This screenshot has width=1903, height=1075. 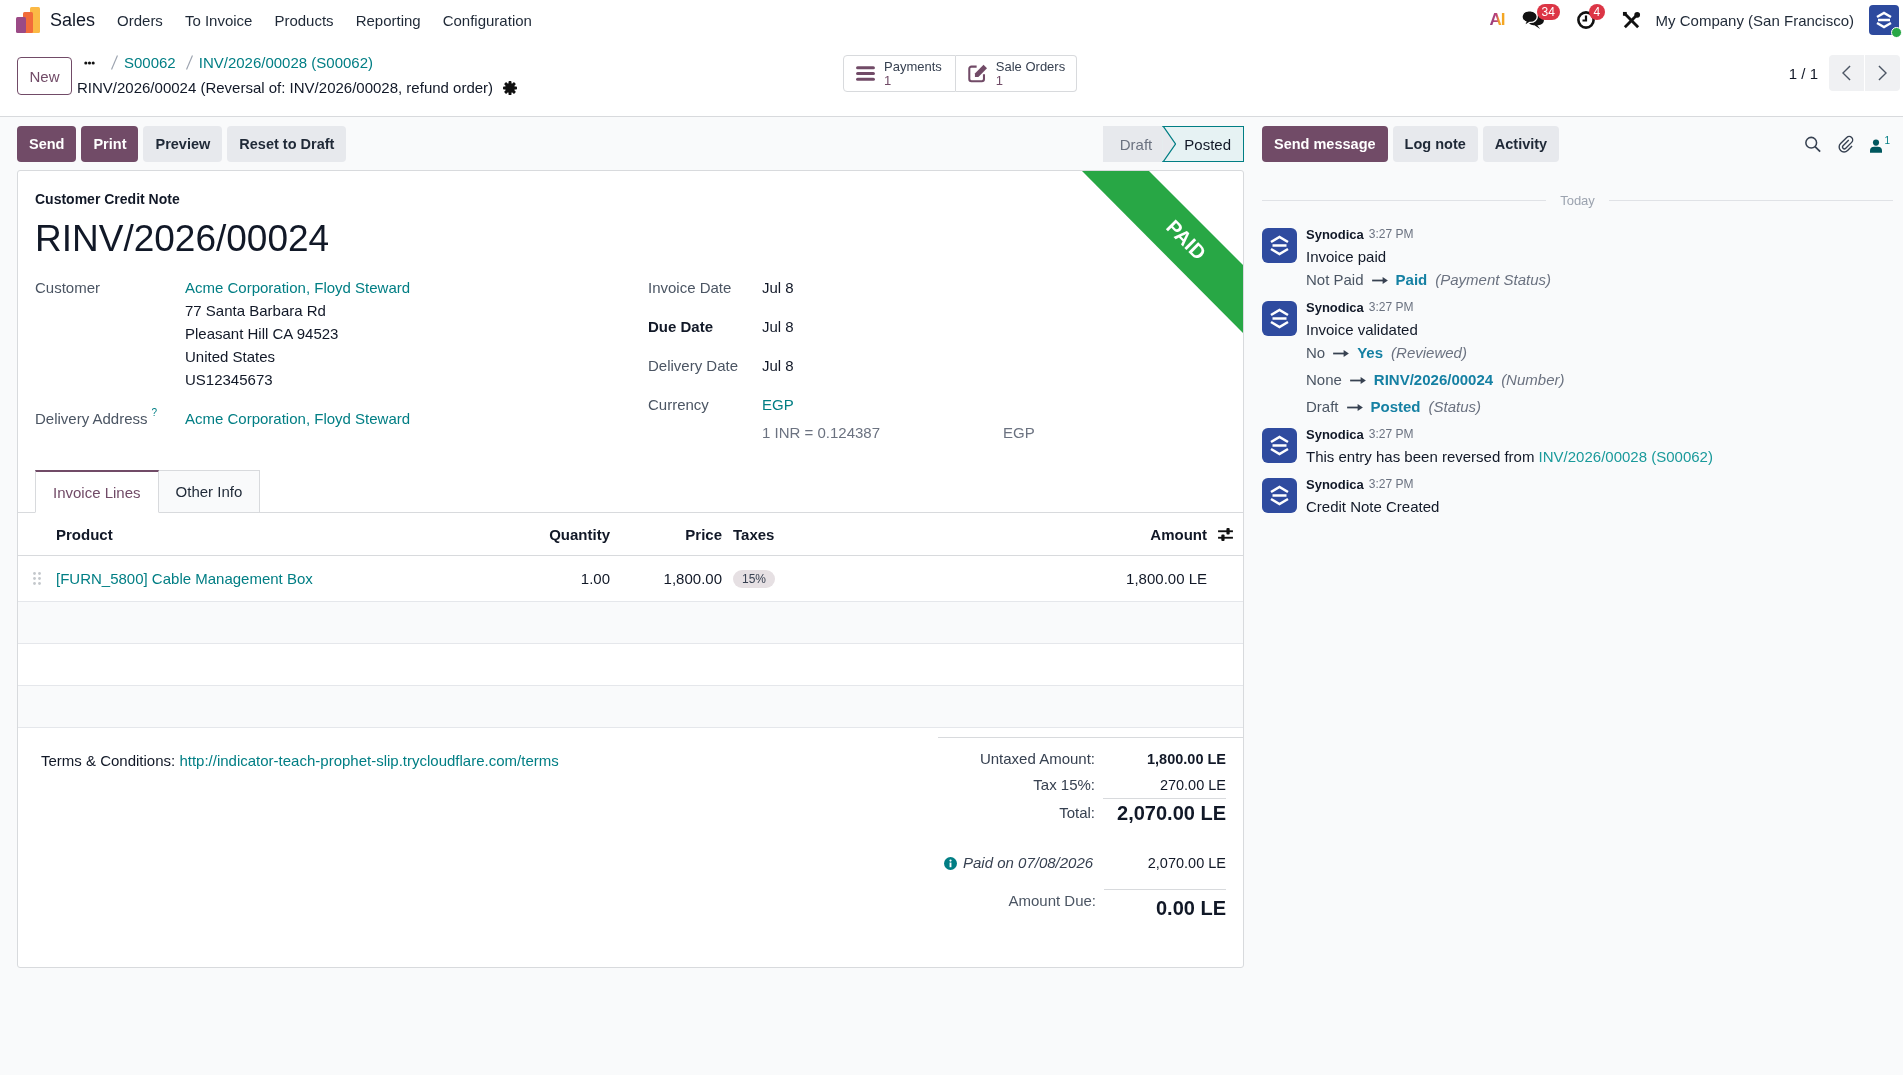 I want to click on new-value: Posted, so click(x=1395, y=407).